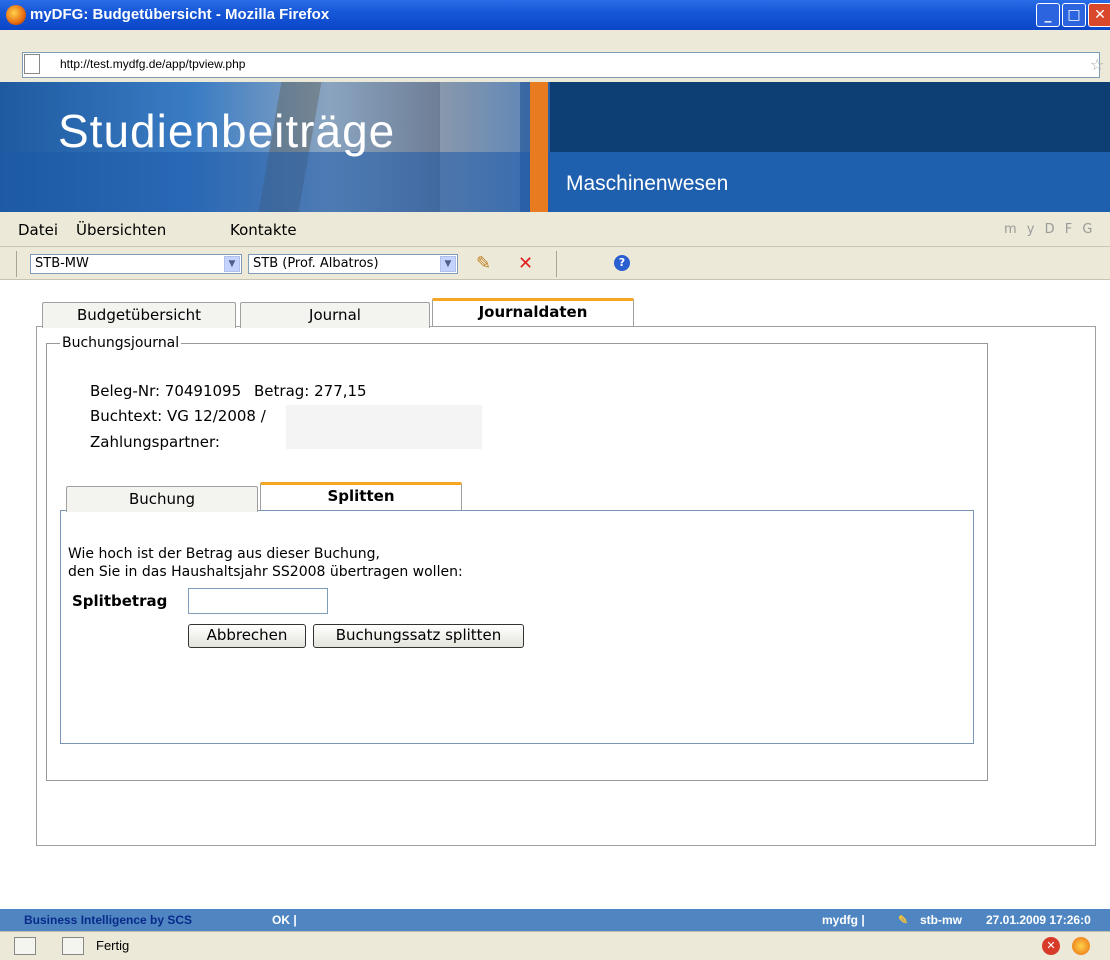 The image size is (1110, 960). I want to click on ruler-icon, so click(73, 946).